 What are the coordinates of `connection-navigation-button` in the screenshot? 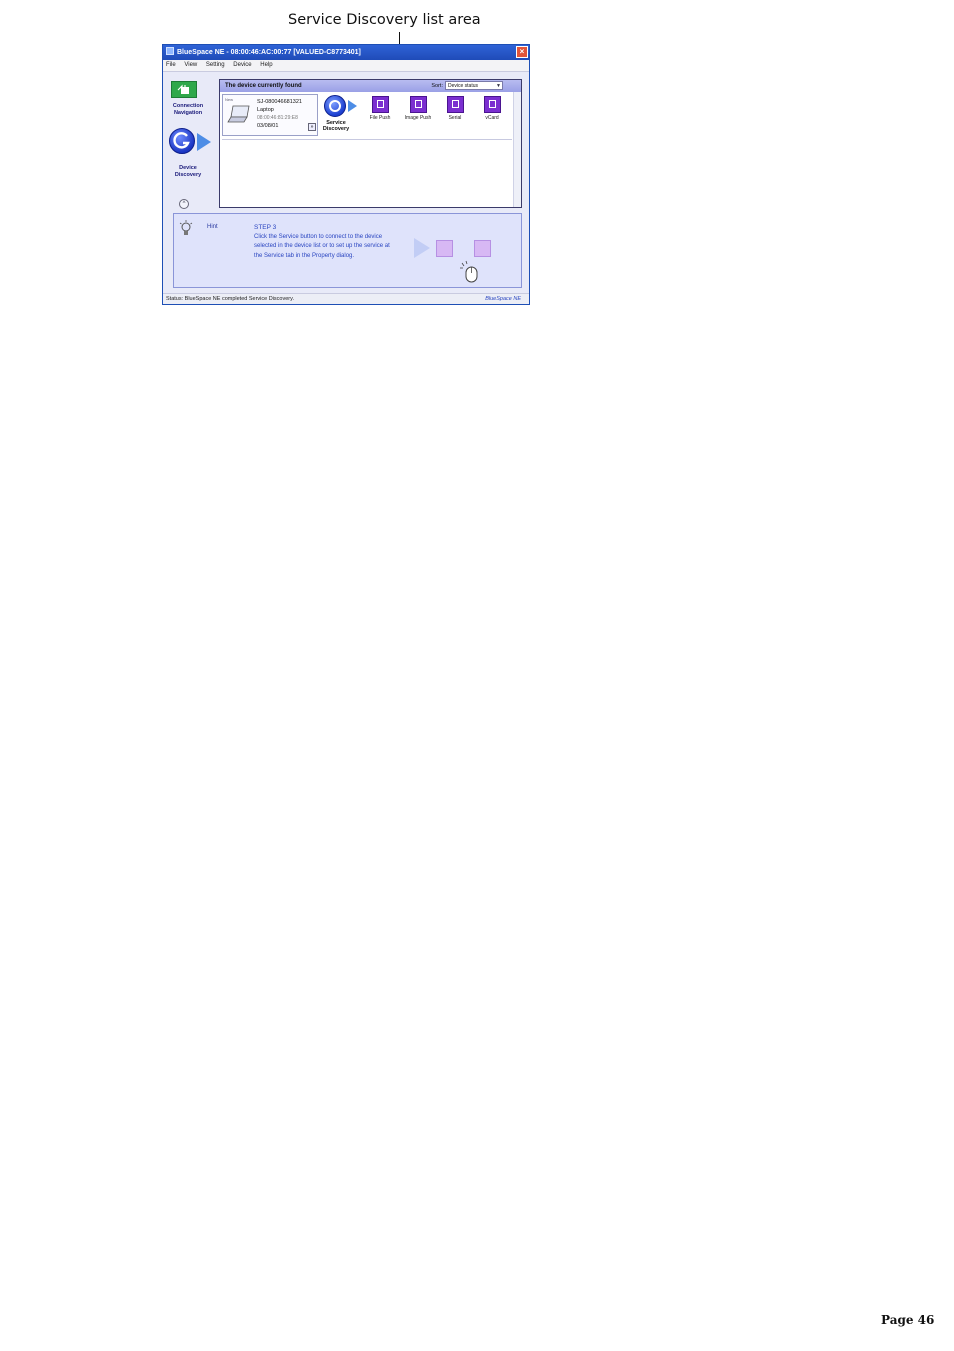 It's located at (184, 89).